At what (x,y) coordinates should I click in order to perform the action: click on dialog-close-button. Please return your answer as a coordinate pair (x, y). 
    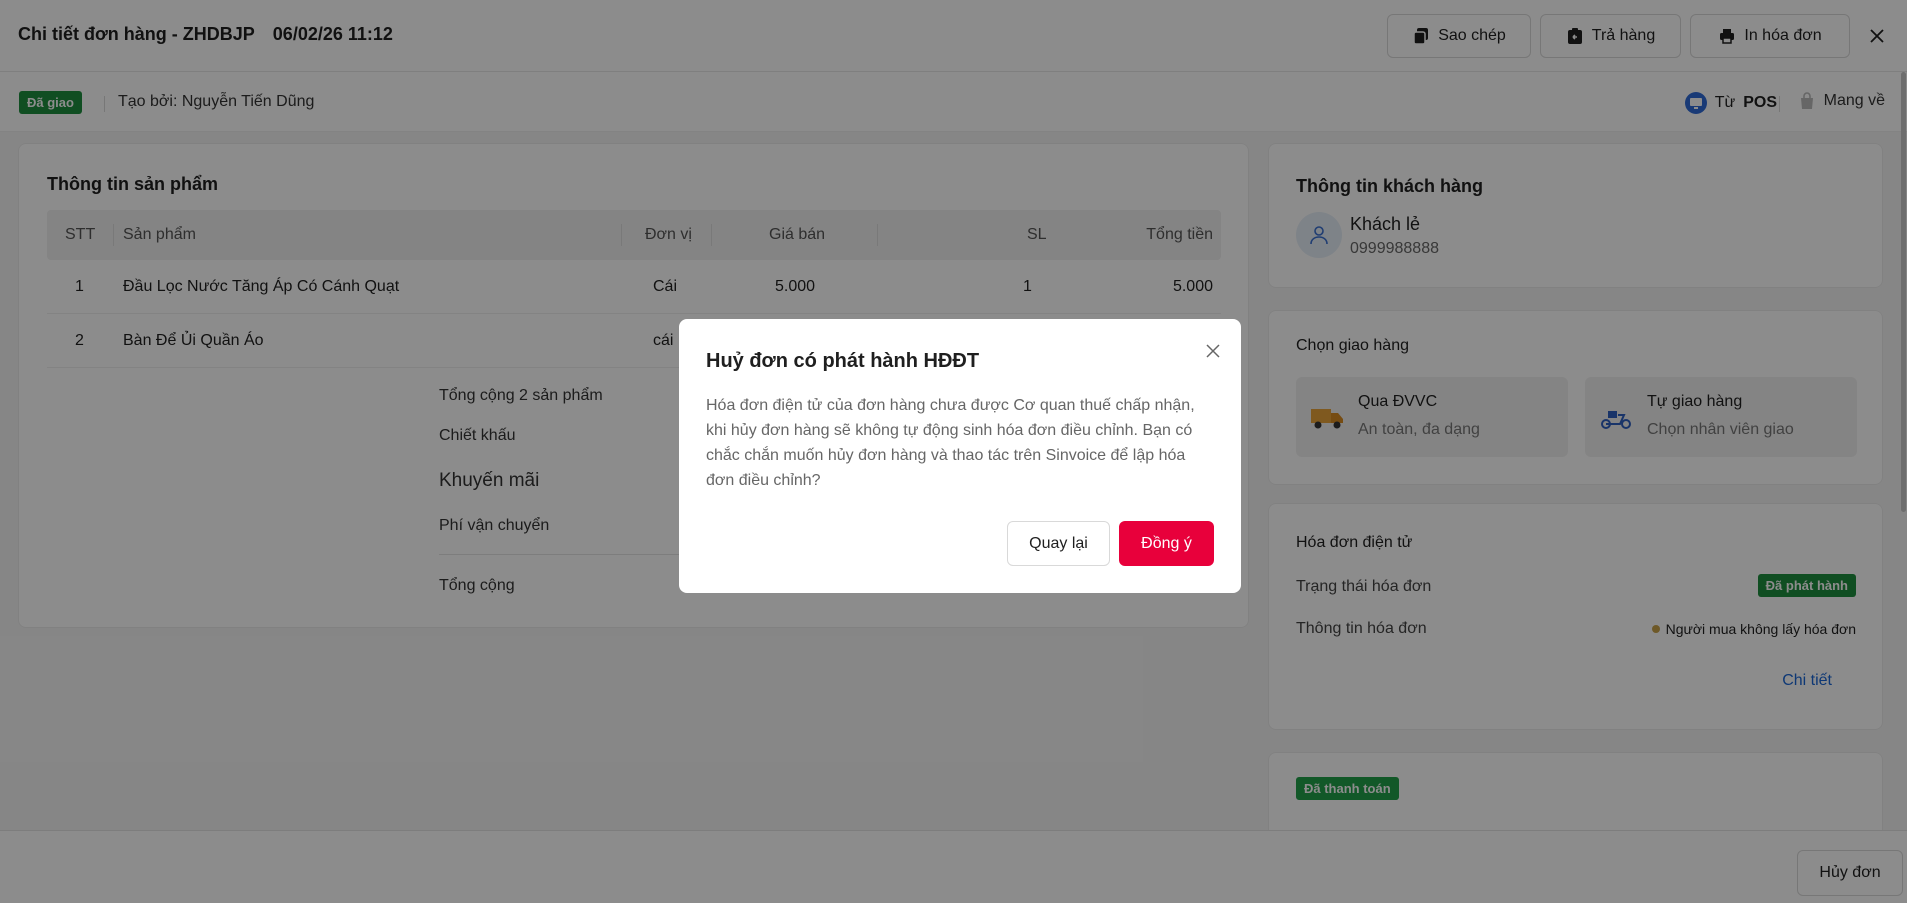
    Looking at the image, I should click on (1213, 351).